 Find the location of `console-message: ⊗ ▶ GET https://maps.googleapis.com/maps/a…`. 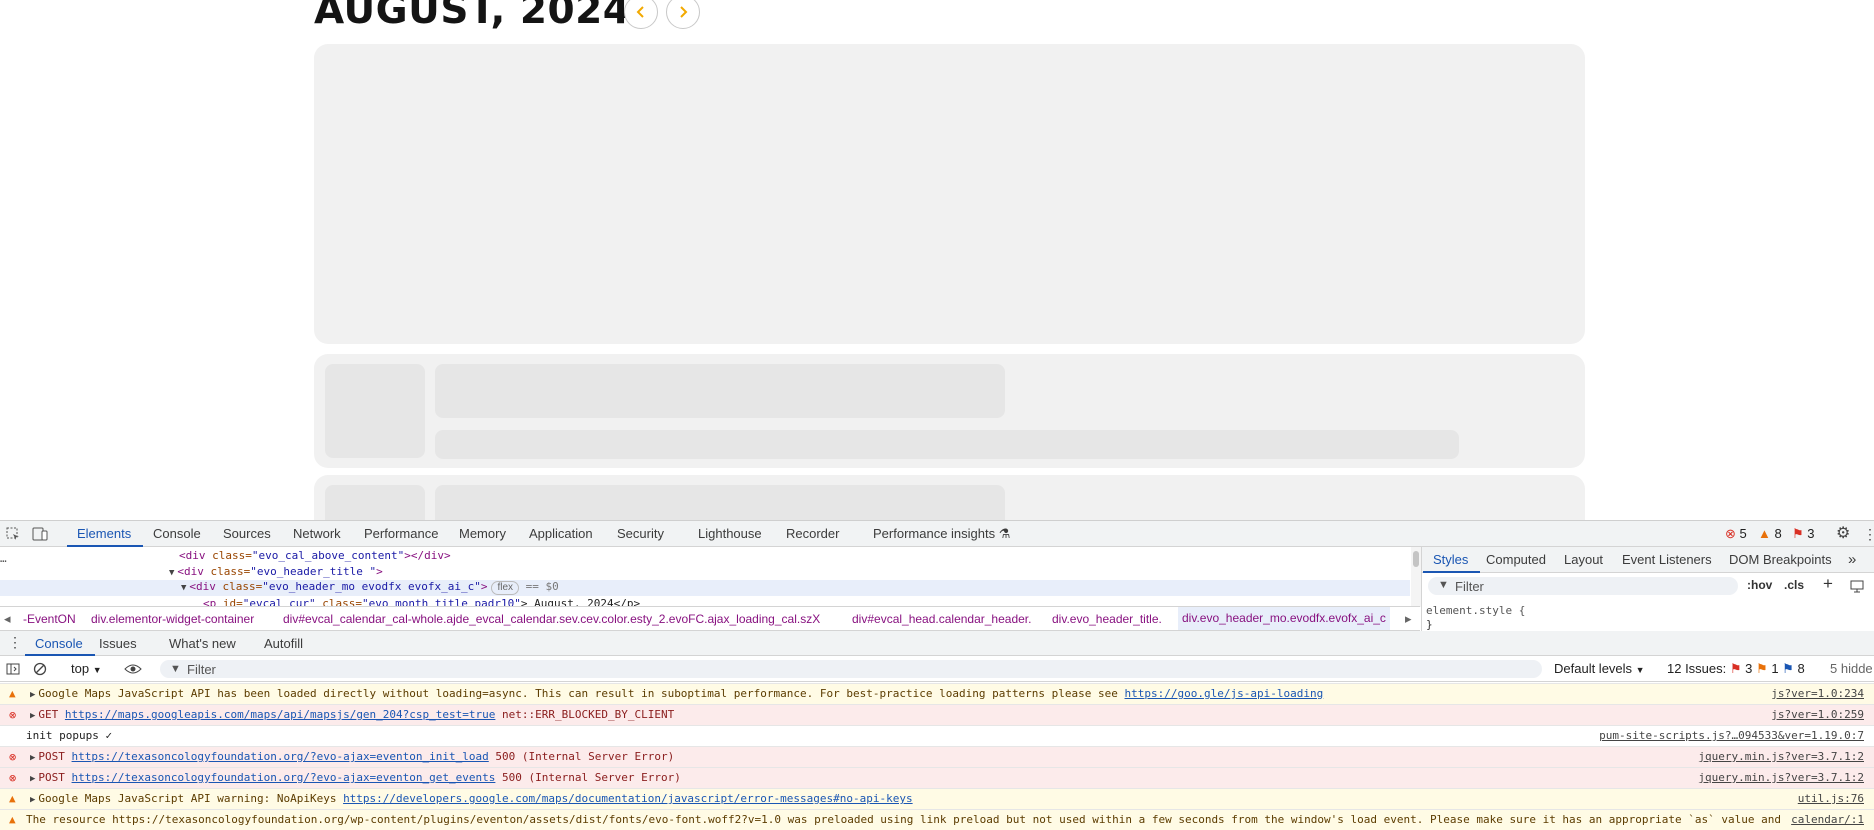

console-message: ⊗ ▶ GET https://maps.googleapis.com/maps/a… is located at coordinates (937, 714).